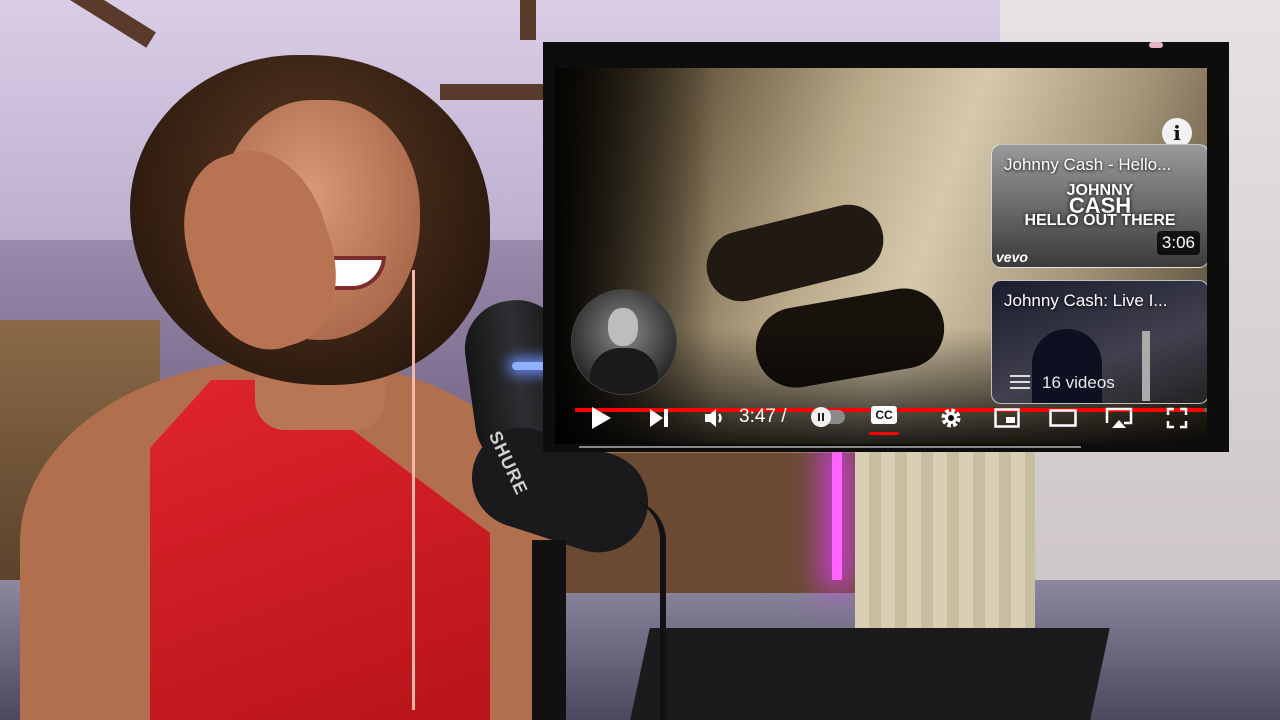  I want to click on cast-icon, so click(1119, 418).